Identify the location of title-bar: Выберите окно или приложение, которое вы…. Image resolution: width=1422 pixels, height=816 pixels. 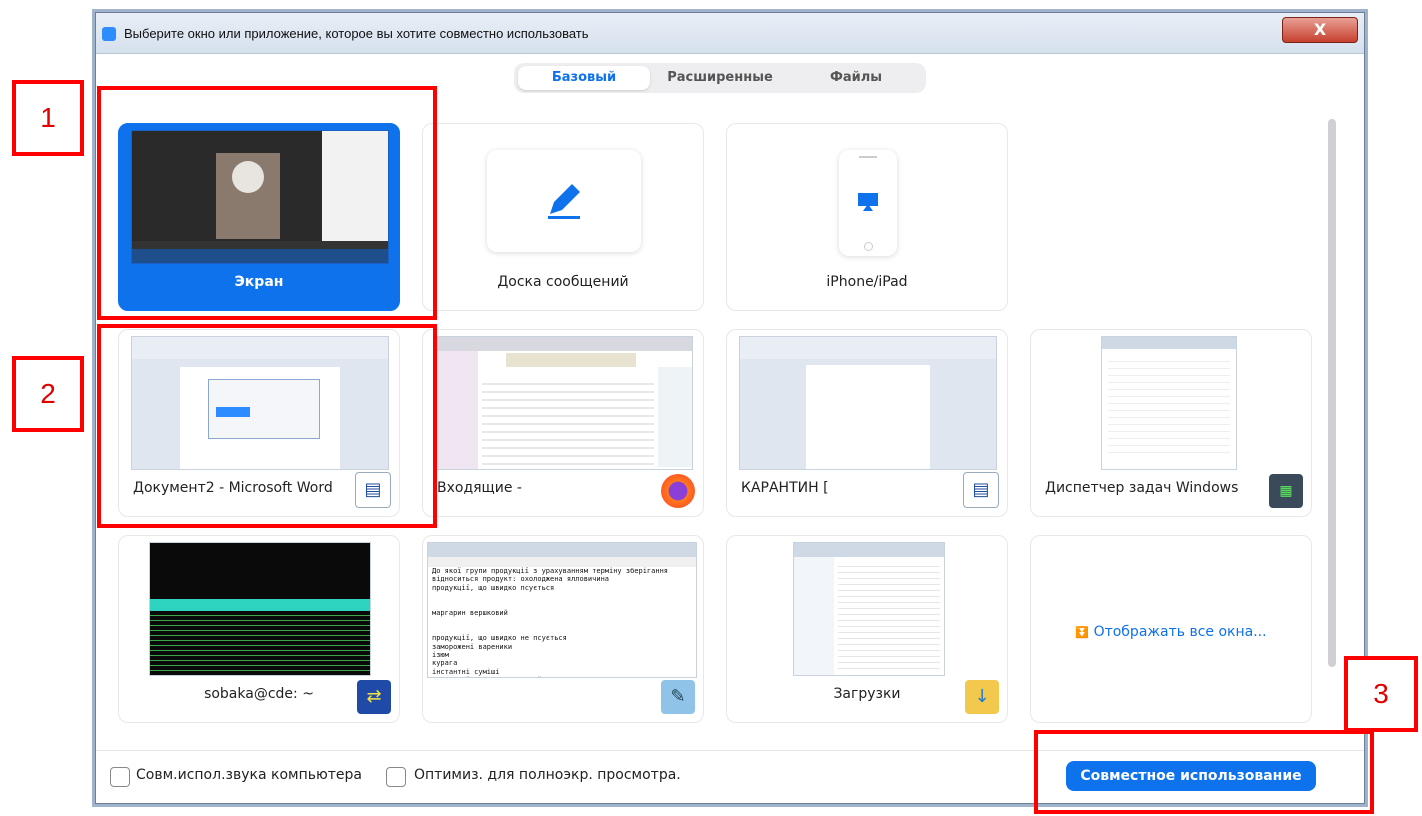
(730, 33).